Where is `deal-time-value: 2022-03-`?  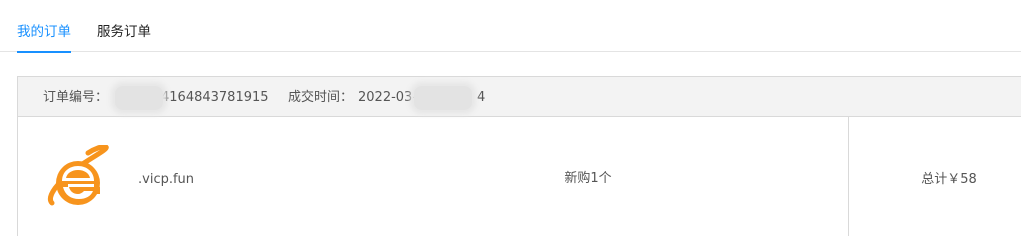 deal-time-value: 2022-03- is located at coordinates (388, 97).